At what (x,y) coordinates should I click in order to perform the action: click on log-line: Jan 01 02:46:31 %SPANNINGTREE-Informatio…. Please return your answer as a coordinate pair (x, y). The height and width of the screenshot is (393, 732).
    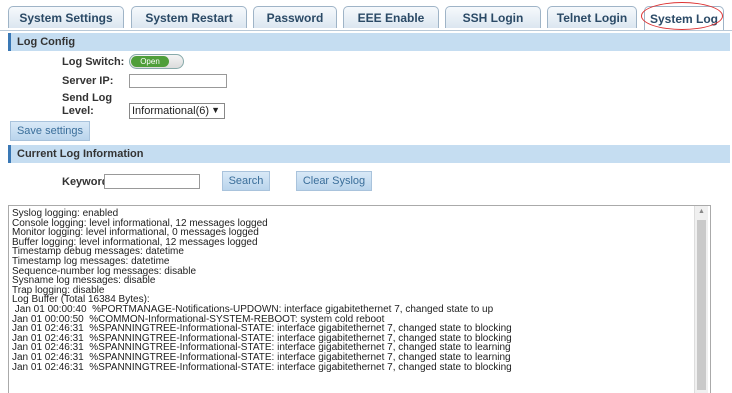
    Looking at the image, I should click on (262, 367).